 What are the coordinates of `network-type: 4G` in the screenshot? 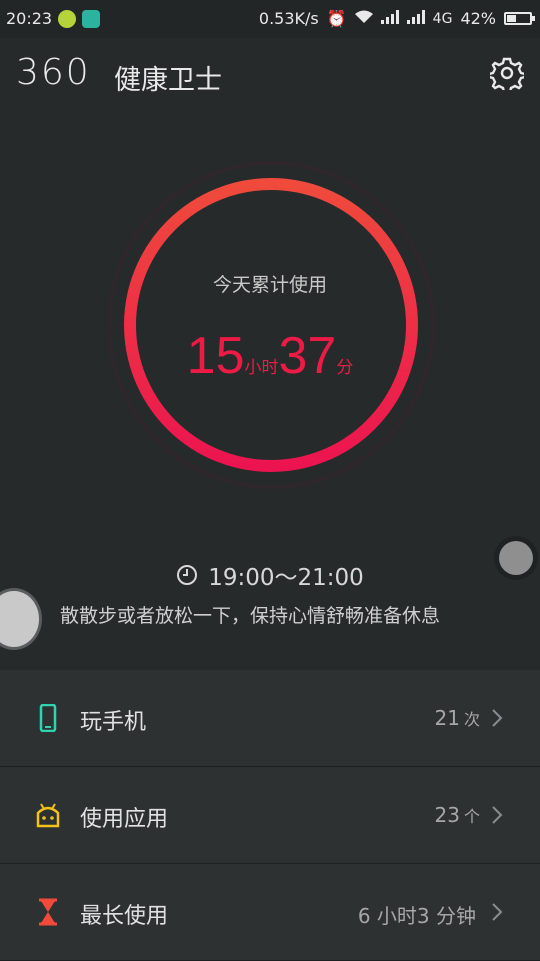 It's located at (442, 18).